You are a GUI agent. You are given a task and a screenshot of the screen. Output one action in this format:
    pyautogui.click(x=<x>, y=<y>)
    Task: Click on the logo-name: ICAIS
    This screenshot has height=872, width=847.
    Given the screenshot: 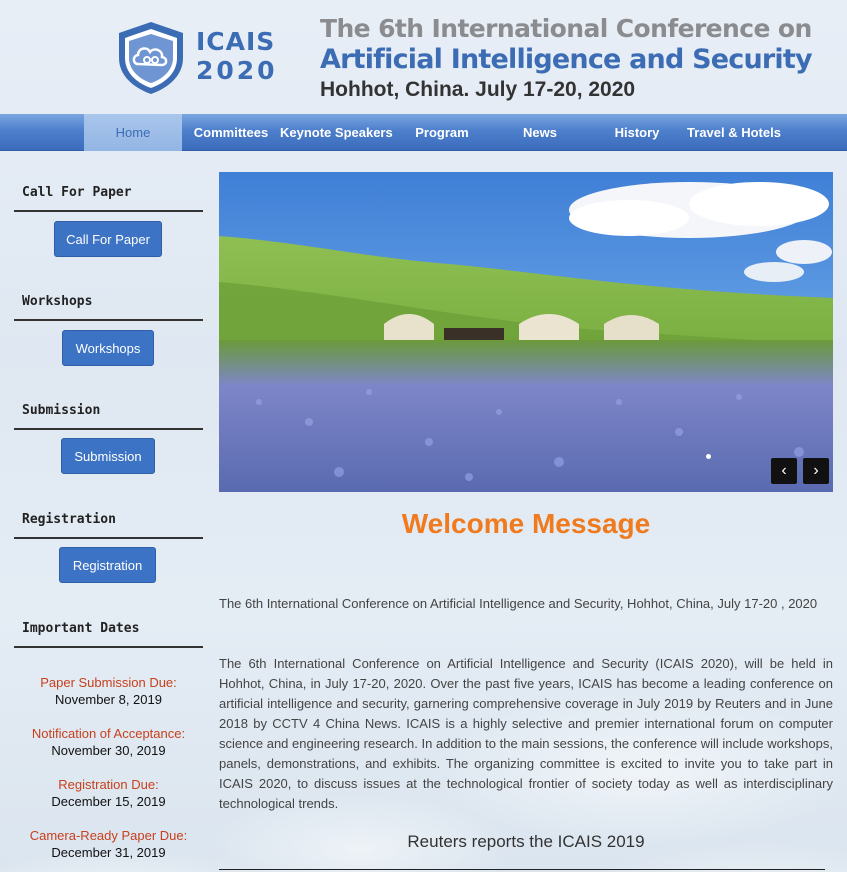 What is the action you would take?
    pyautogui.click(x=236, y=41)
    